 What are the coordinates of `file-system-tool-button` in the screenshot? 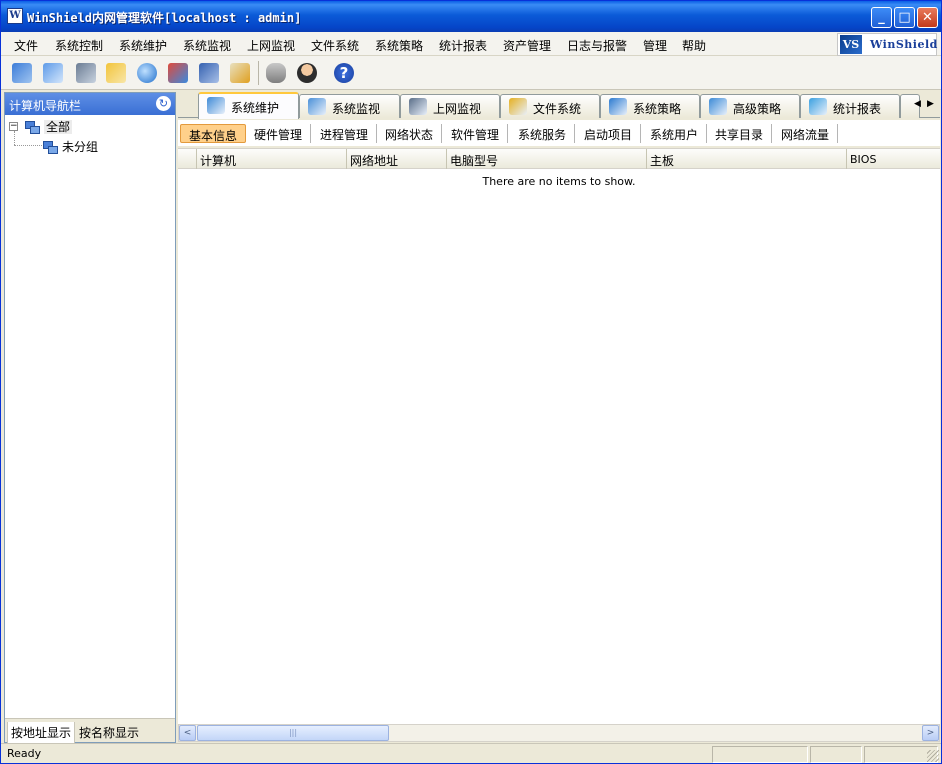 It's located at (116, 73).